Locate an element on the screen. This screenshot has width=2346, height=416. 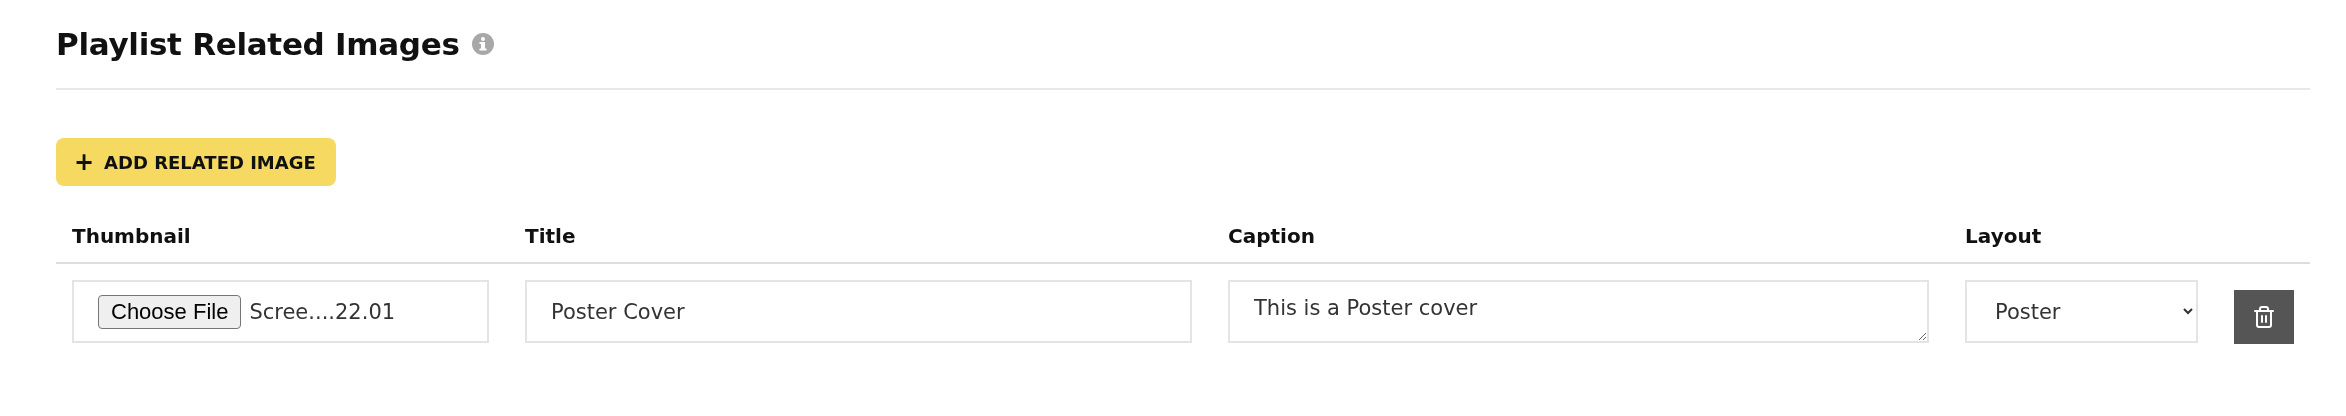
column-header: Title is located at coordinates (551, 236).